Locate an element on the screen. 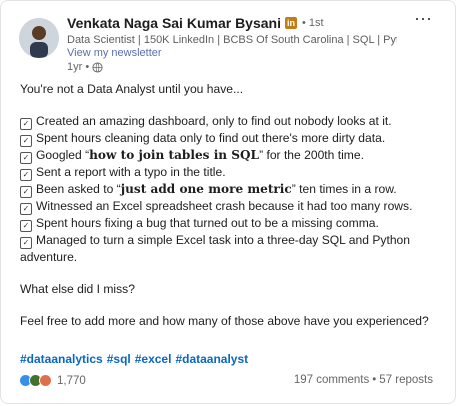 This screenshot has width=458, height=406. linkedin-premium-icon: in is located at coordinates (291, 23).